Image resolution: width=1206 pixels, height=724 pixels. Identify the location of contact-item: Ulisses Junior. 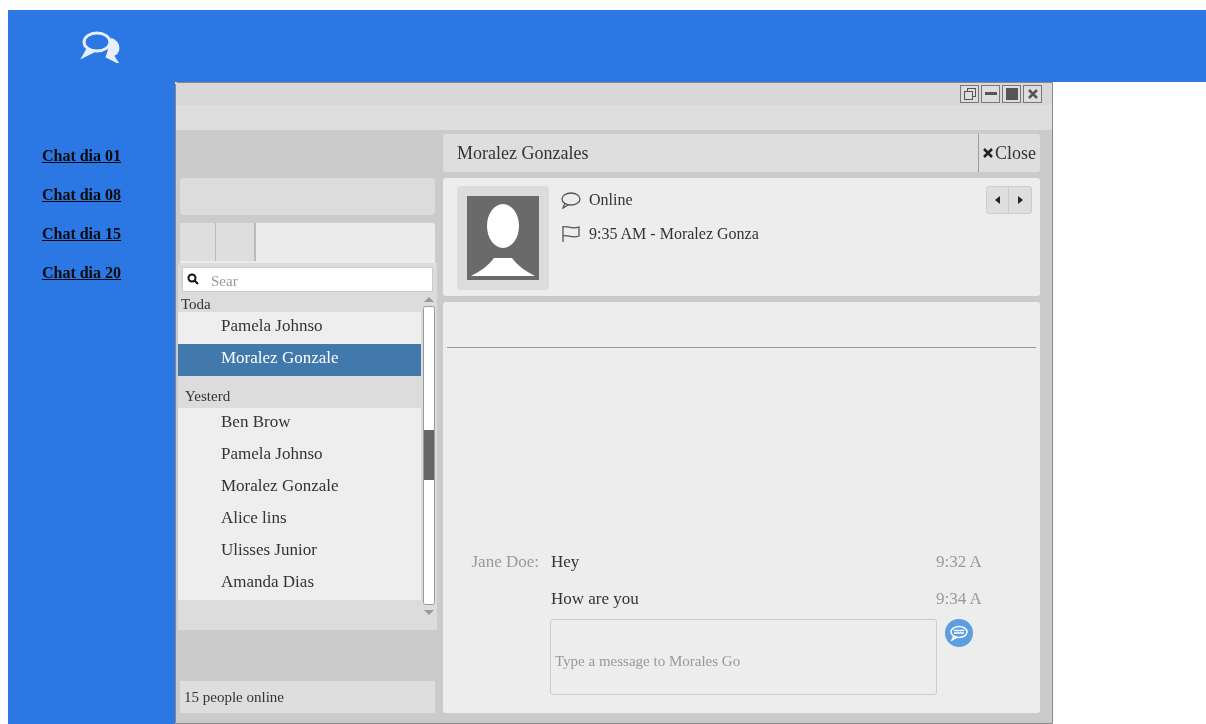
(299, 552).